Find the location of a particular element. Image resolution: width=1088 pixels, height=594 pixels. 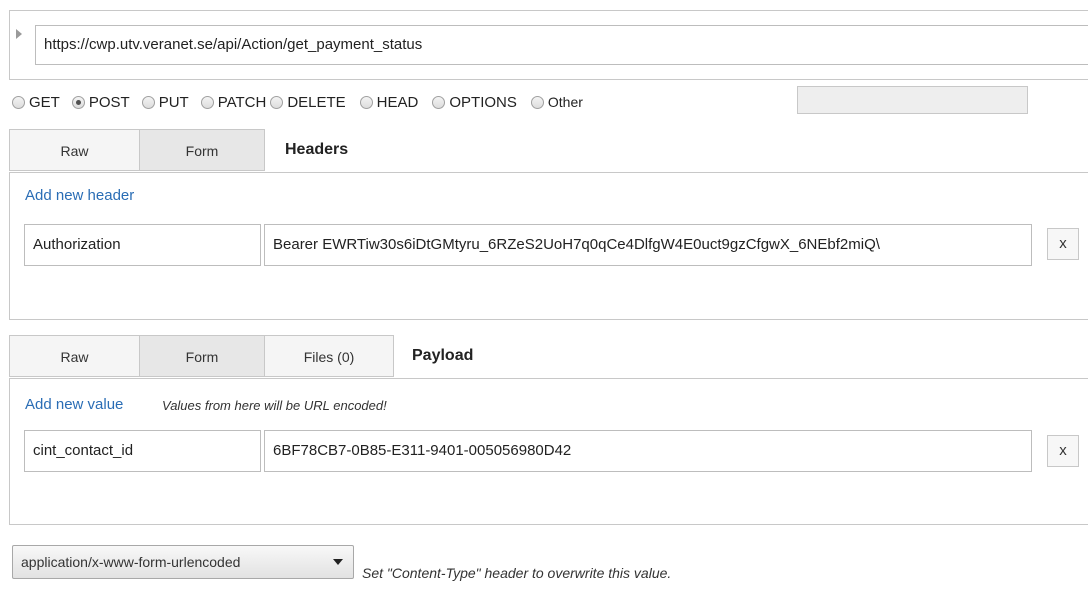

radio-put is located at coordinates (148, 102).